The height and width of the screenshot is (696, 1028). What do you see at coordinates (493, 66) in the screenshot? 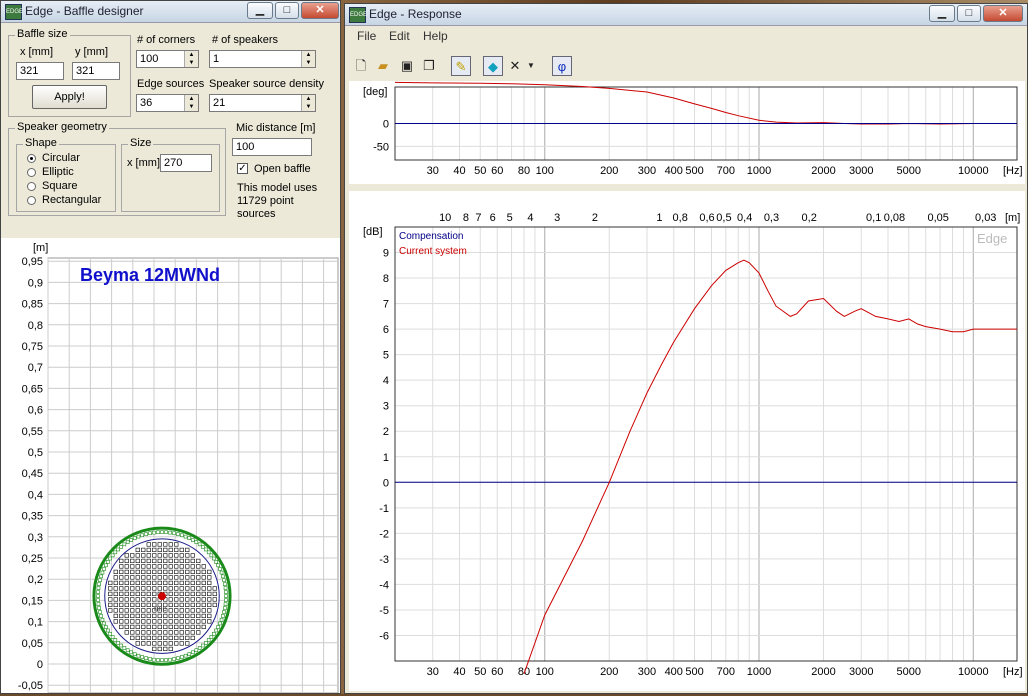
I see `speaker-icon: ◆` at bounding box center [493, 66].